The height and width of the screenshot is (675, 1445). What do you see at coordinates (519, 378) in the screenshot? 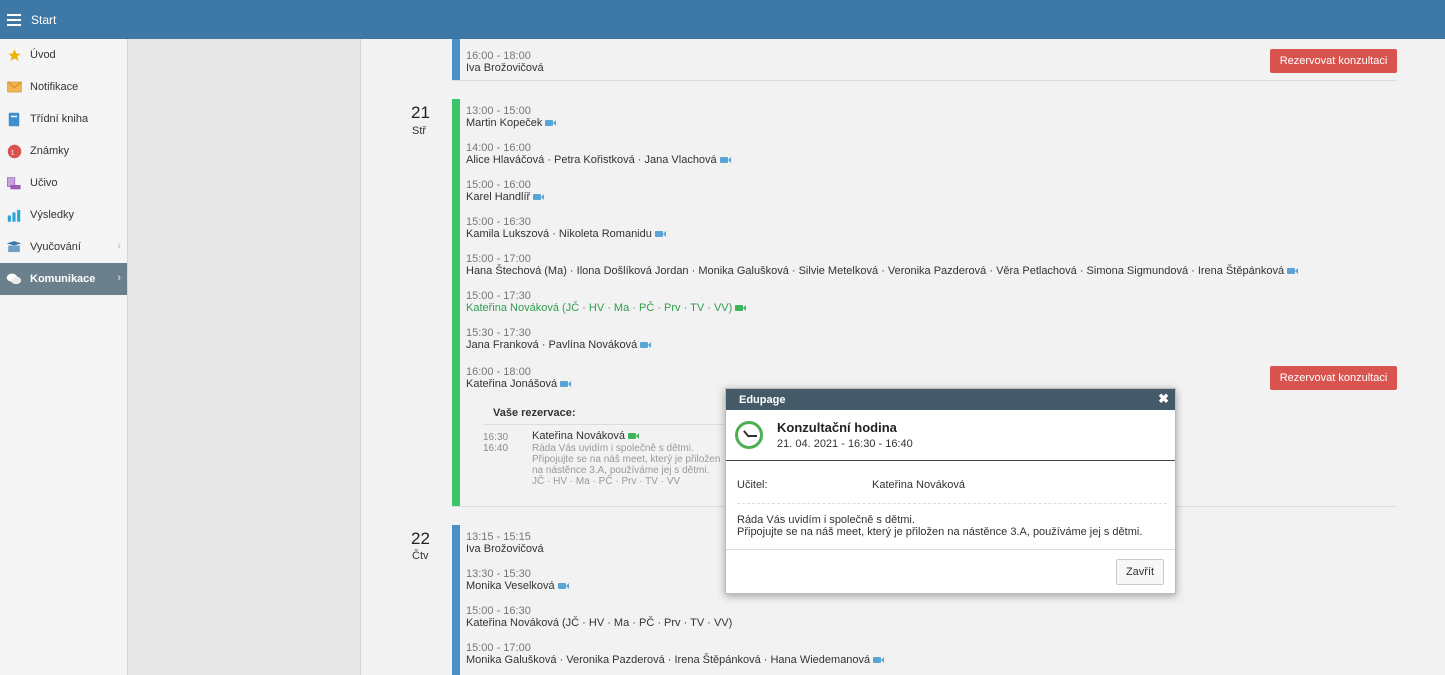
I see `slot: 16:00 - 18:00 Kateřina Jonášová` at bounding box center [519, 378].